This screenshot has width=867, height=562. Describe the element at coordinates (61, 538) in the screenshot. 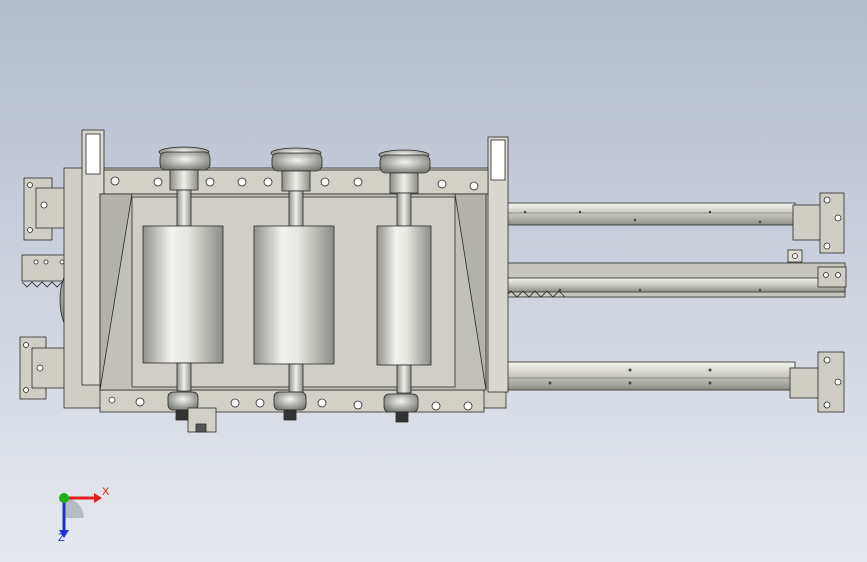

I see `z-axis-label: Z` at that location.